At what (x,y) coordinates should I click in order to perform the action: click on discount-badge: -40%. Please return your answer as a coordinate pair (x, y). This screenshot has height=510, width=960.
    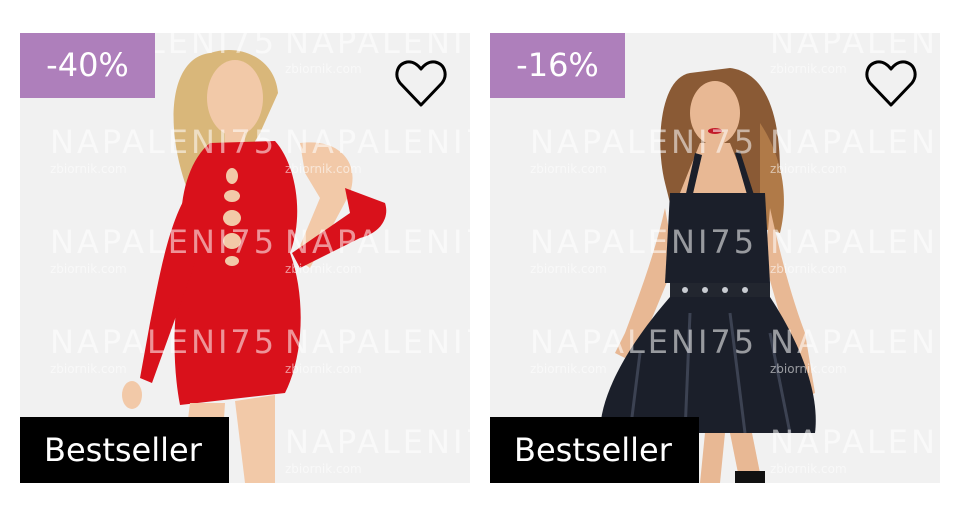
    Looking at the image, I should click on (87, 65).